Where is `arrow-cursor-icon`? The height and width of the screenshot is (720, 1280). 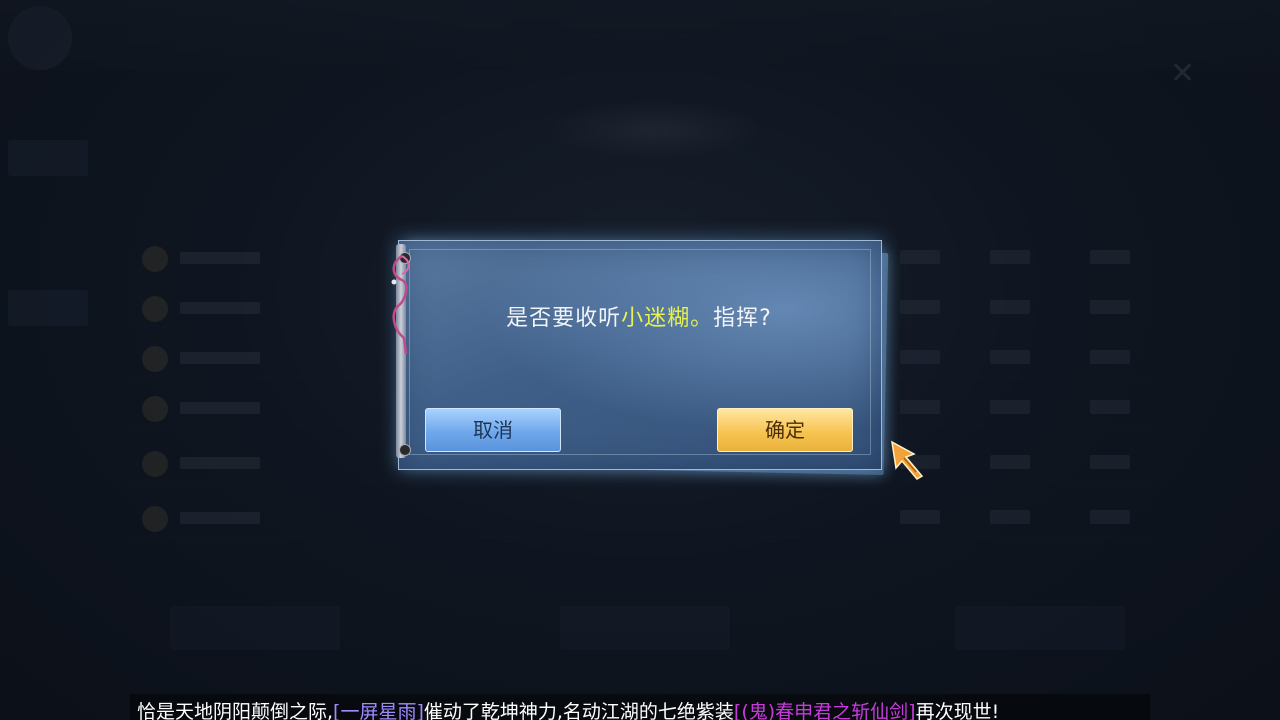 arrow-cursor-icon is located at coordinates (907, 460).